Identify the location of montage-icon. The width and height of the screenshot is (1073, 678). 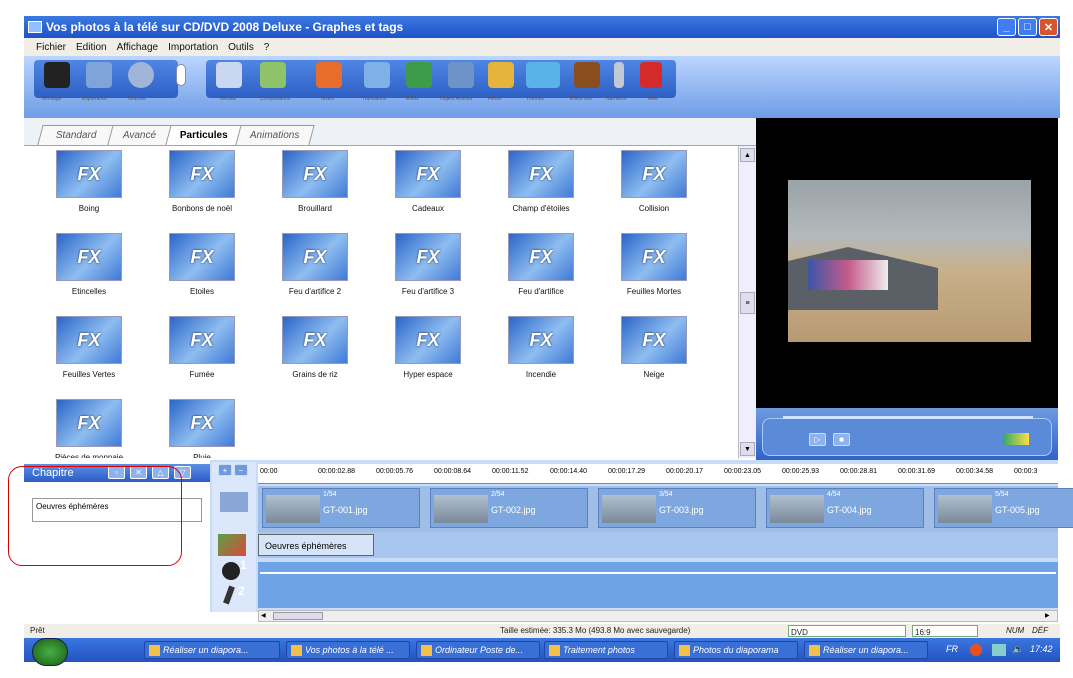
(57, 75).